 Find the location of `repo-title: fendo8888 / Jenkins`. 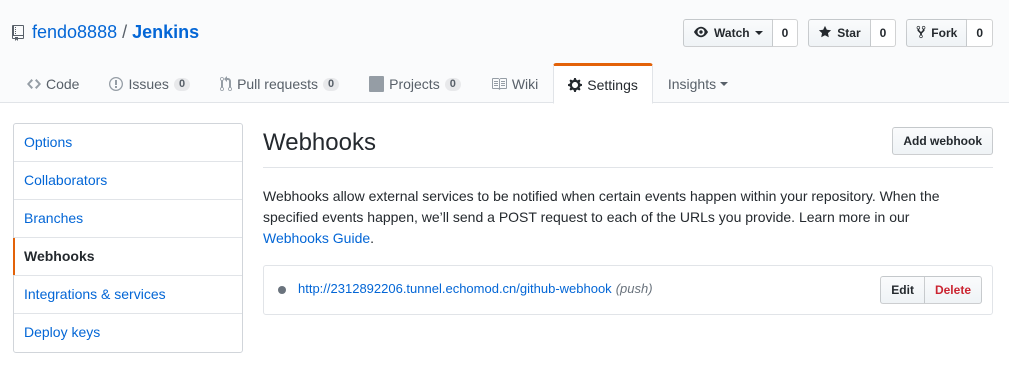

repo-title: fendo8888 / Jenkins is located at coordinates (105, 32).